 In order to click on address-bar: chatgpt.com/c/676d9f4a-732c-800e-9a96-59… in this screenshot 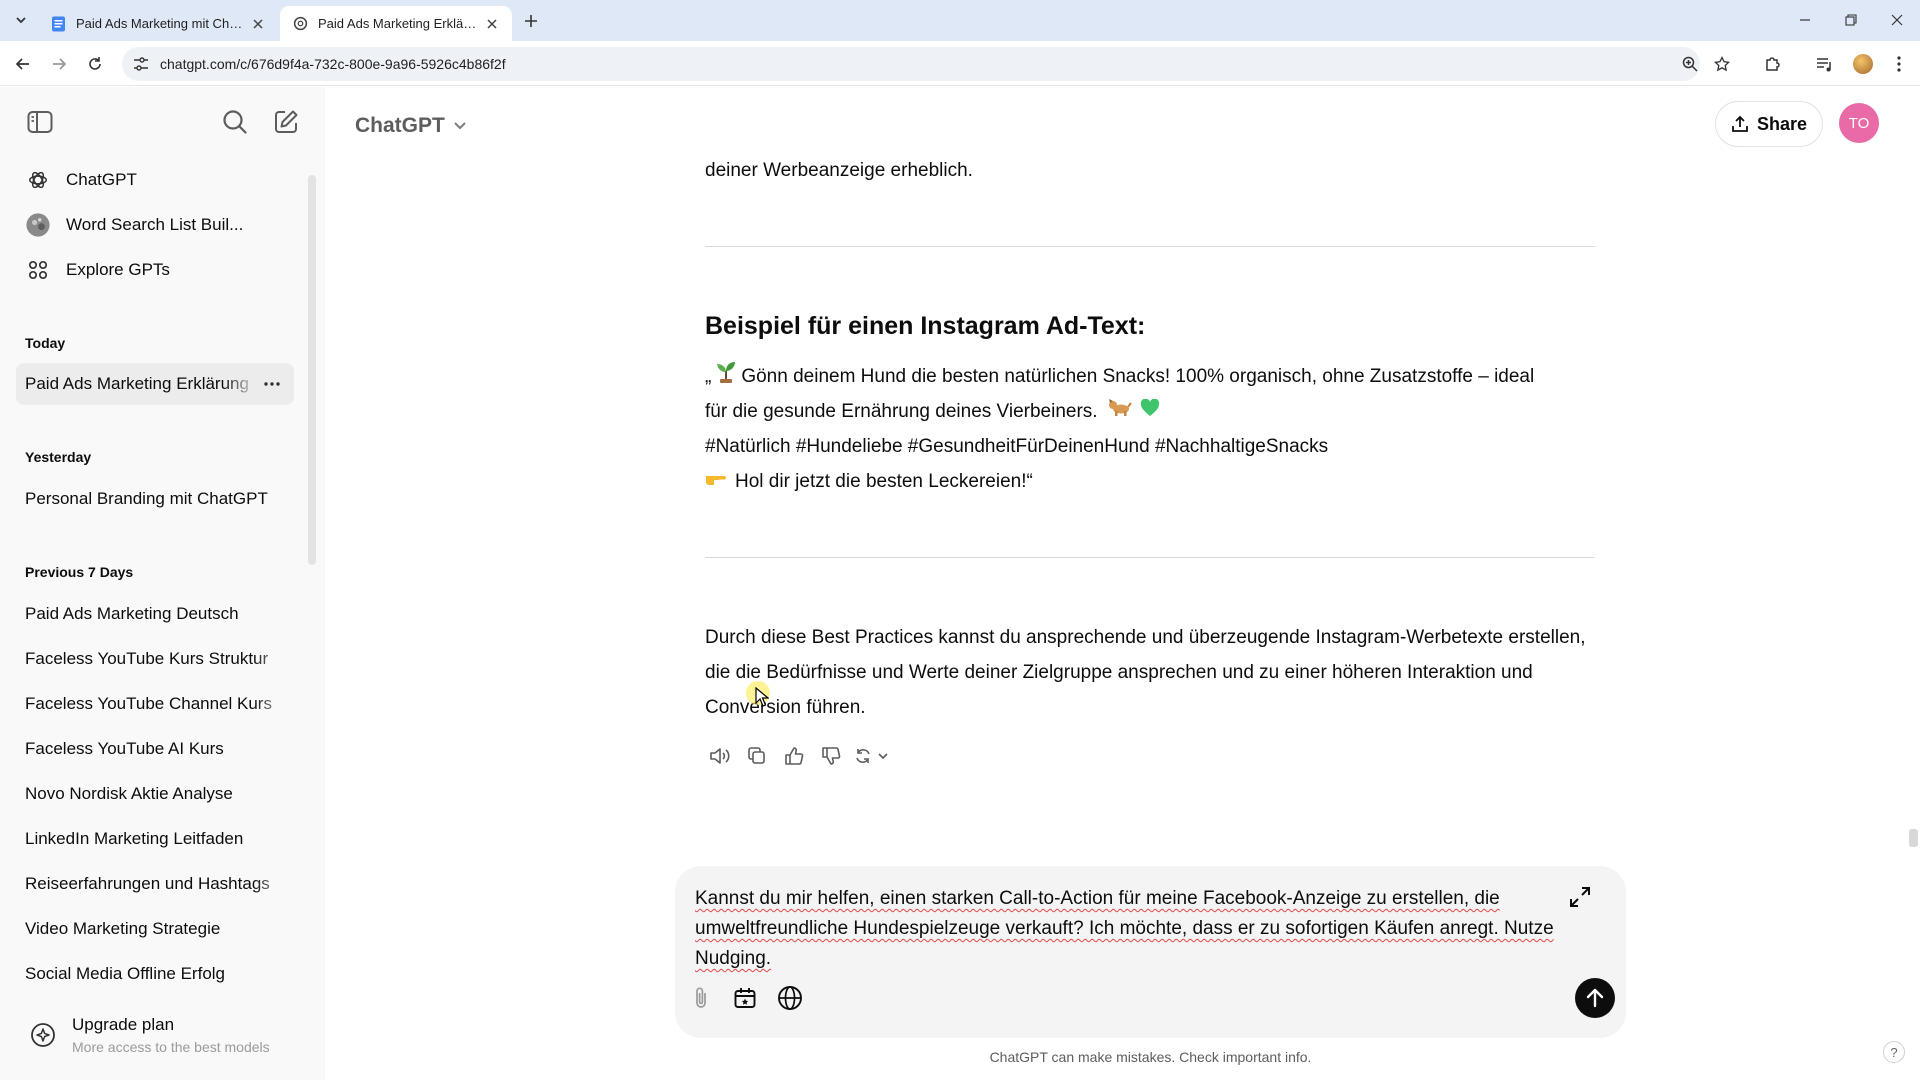, I will do `click(926, 64)`.